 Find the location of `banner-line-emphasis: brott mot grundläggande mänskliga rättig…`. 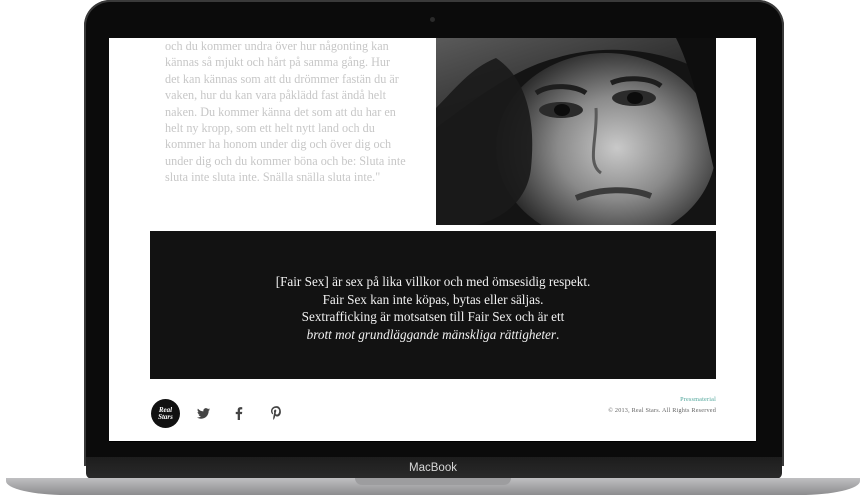

banner-line-emphasis: brott mot grundläggande mänskliga rättig… is located at coordinates (433, 335).